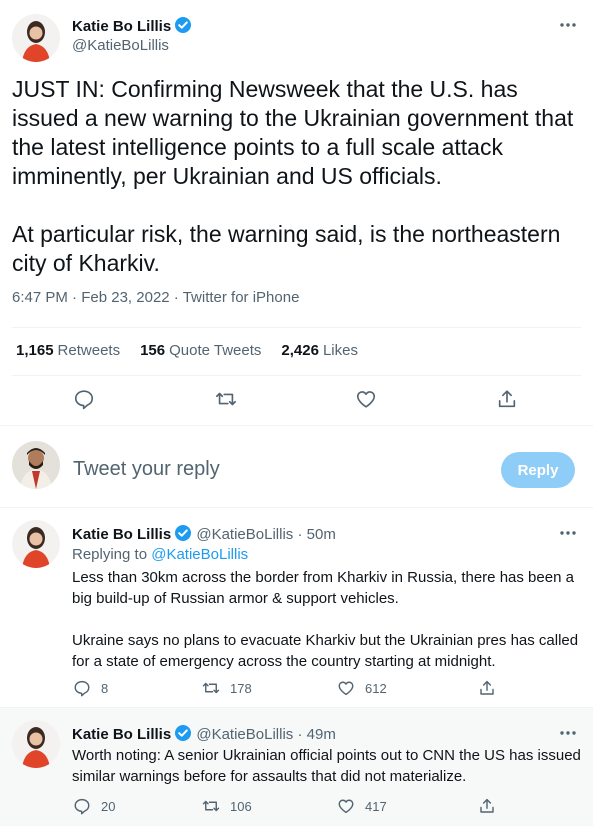  I want to click on like-button, so click(366, 399).